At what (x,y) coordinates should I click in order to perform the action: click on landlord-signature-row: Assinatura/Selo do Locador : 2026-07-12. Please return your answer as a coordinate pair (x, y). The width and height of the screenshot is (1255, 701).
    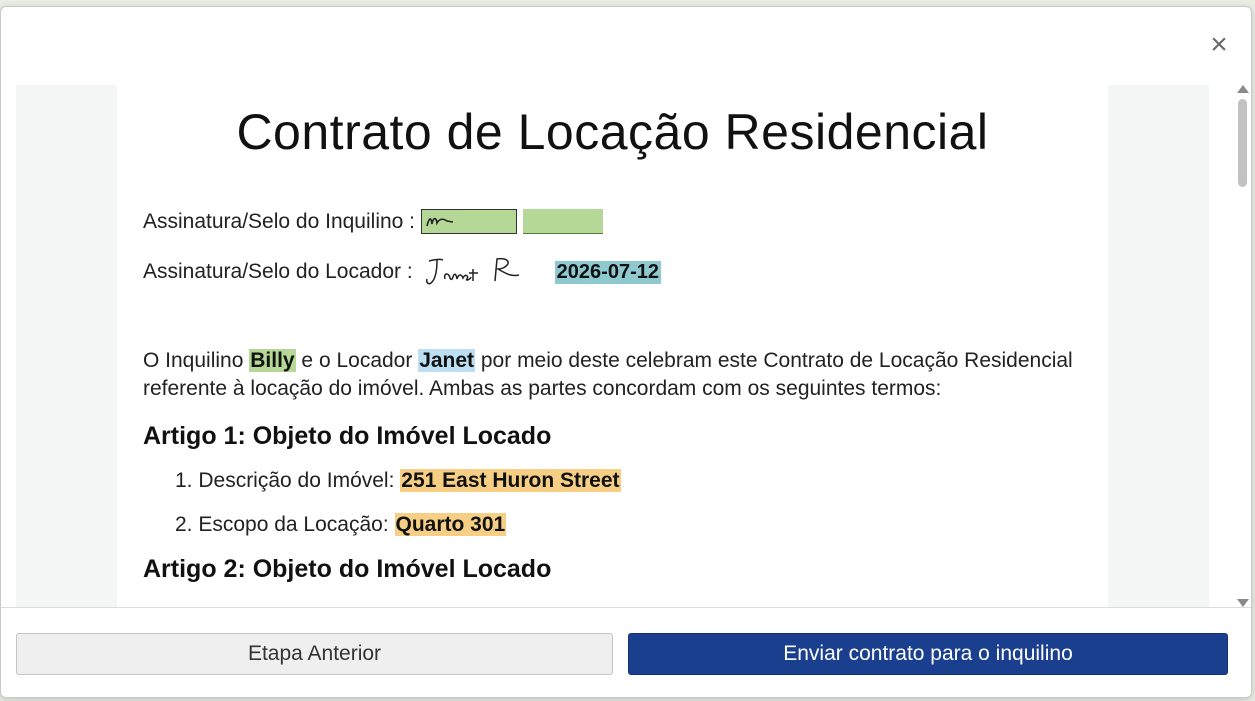
    Looking at the image, I should click on (402, 272).